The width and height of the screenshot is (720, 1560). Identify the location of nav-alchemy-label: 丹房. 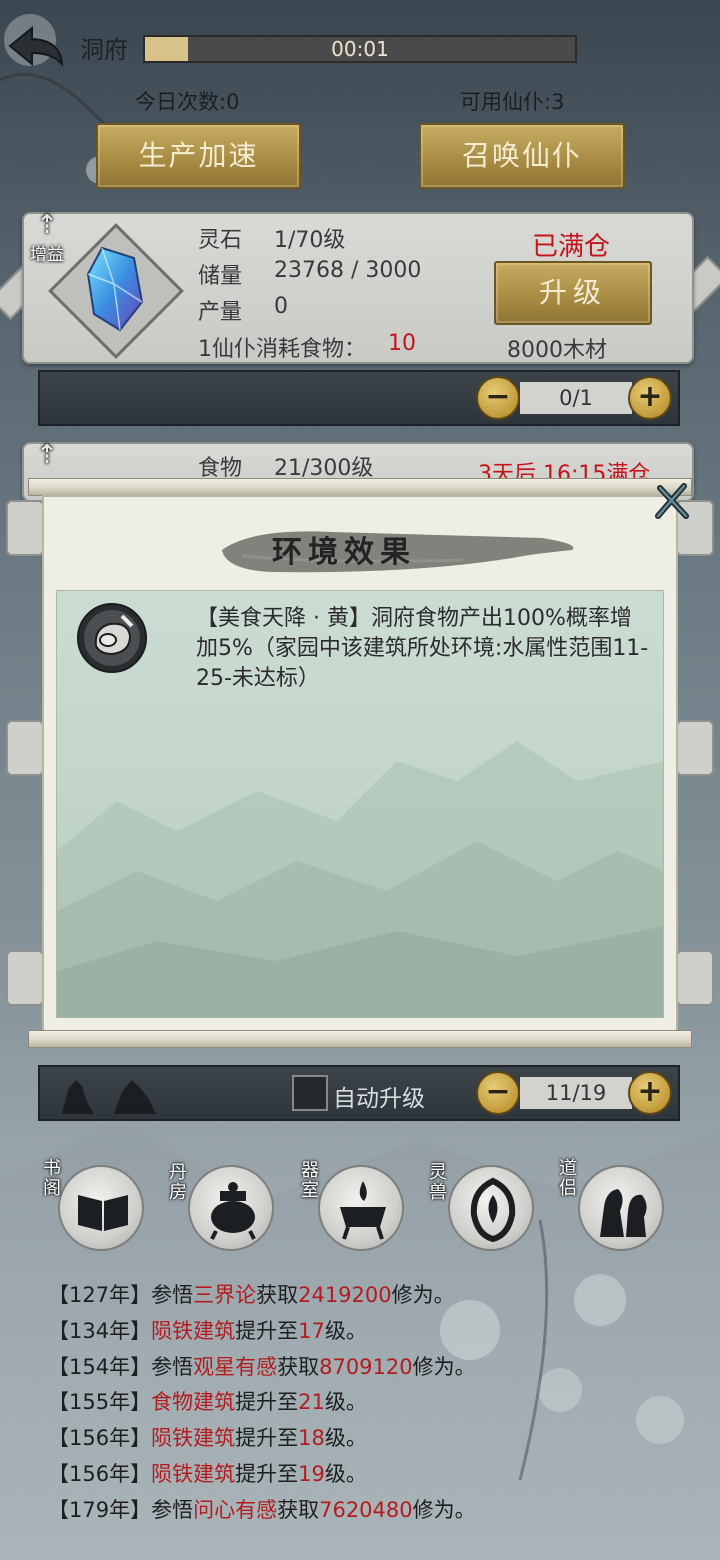
(176, 1182).